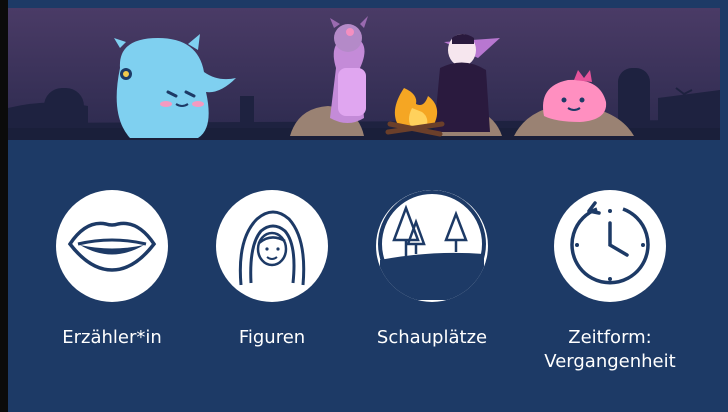 This screenshot has height=412, width=728. I want to click on forest-landscape-icon, so click(432, 246).